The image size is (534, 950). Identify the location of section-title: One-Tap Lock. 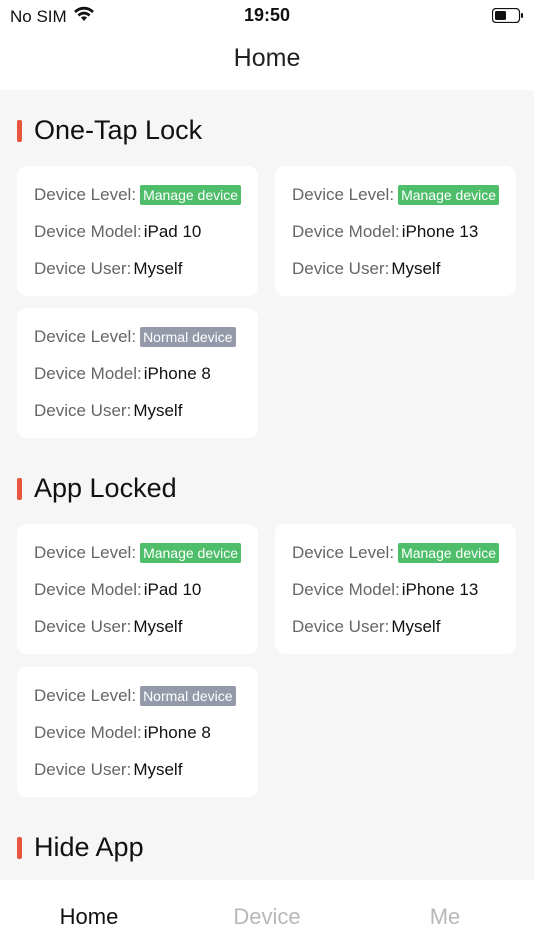
(118, 130).